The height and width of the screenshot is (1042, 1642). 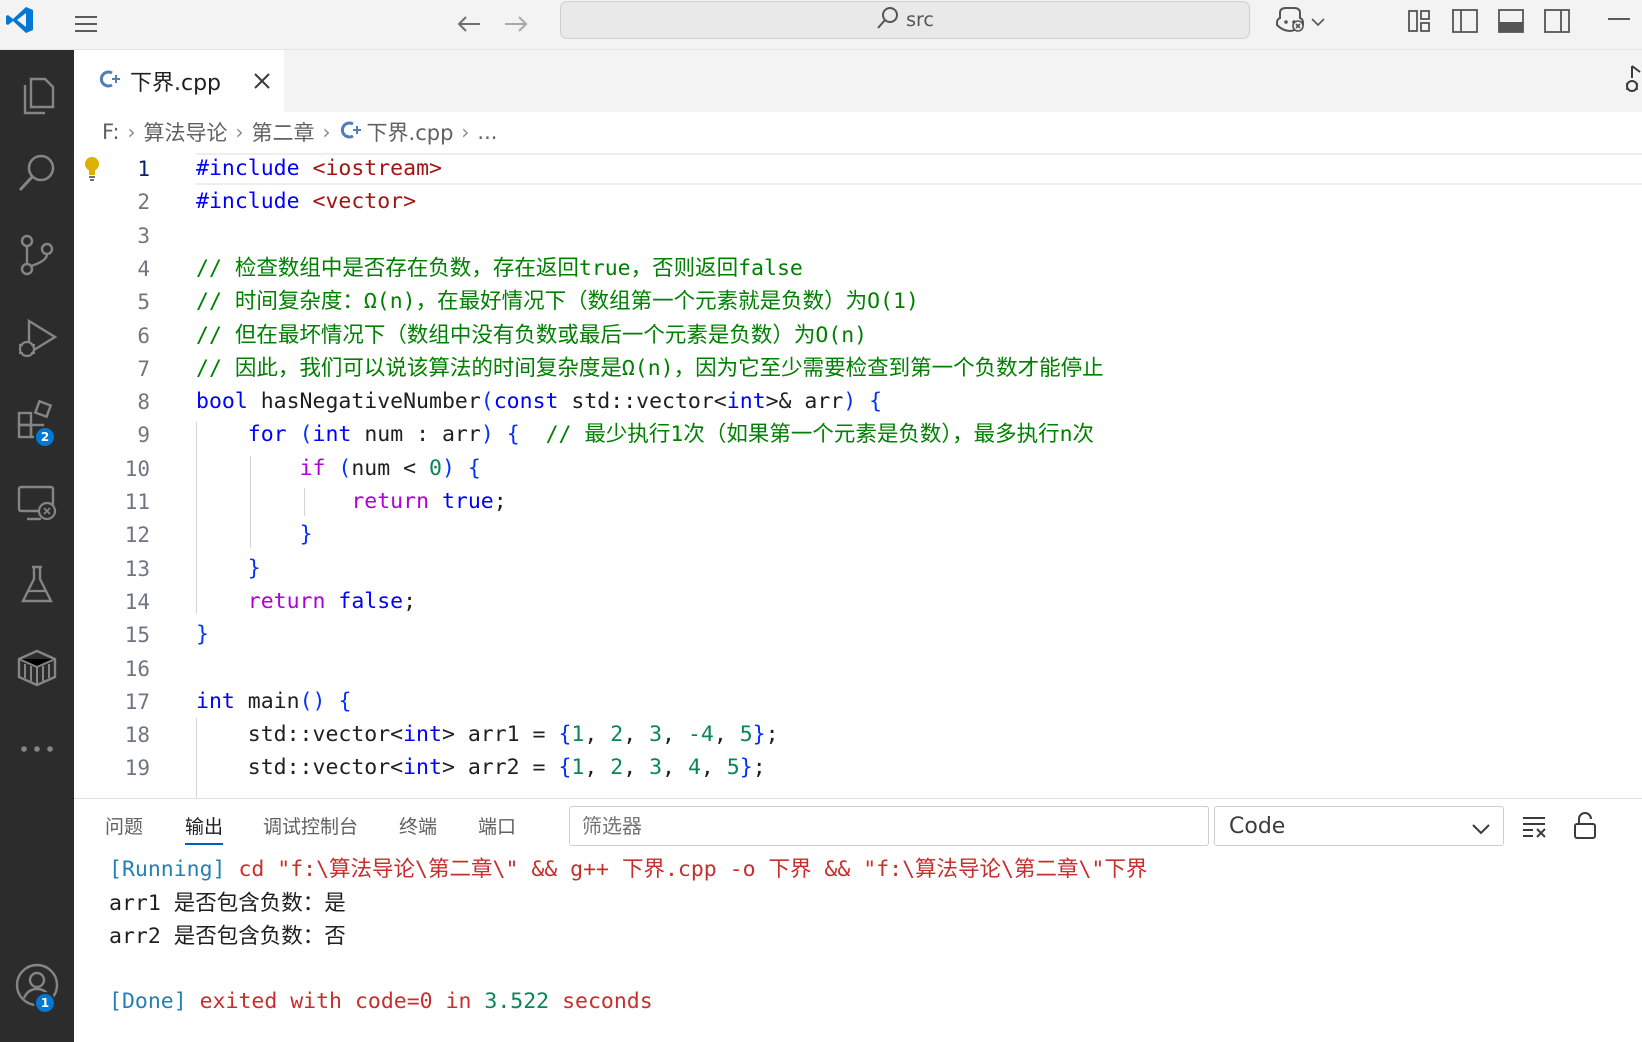 What do you see at coordinates (143, 235) in the screenshot?
I see `line-number: 3` at bounding box center [143, 235].